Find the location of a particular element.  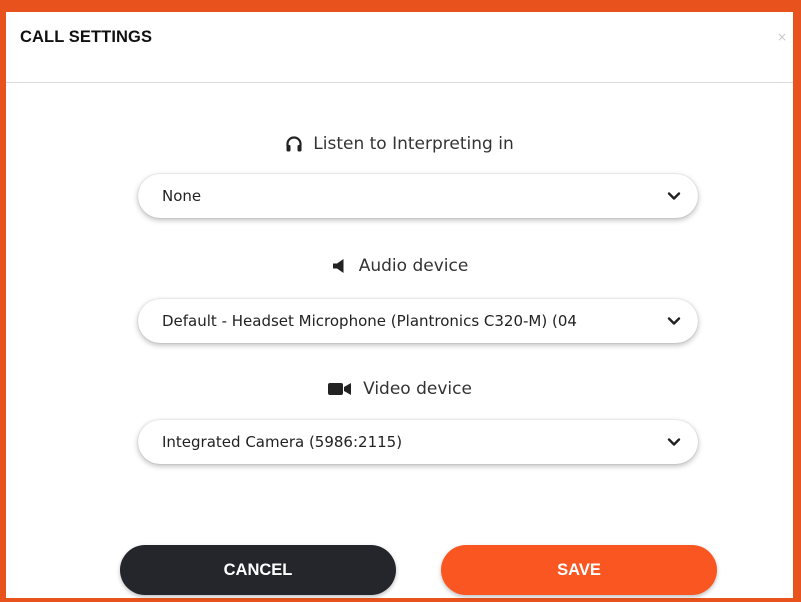

interpreting-label: Listen to Interpreting in is located at coordinates (413, 144).